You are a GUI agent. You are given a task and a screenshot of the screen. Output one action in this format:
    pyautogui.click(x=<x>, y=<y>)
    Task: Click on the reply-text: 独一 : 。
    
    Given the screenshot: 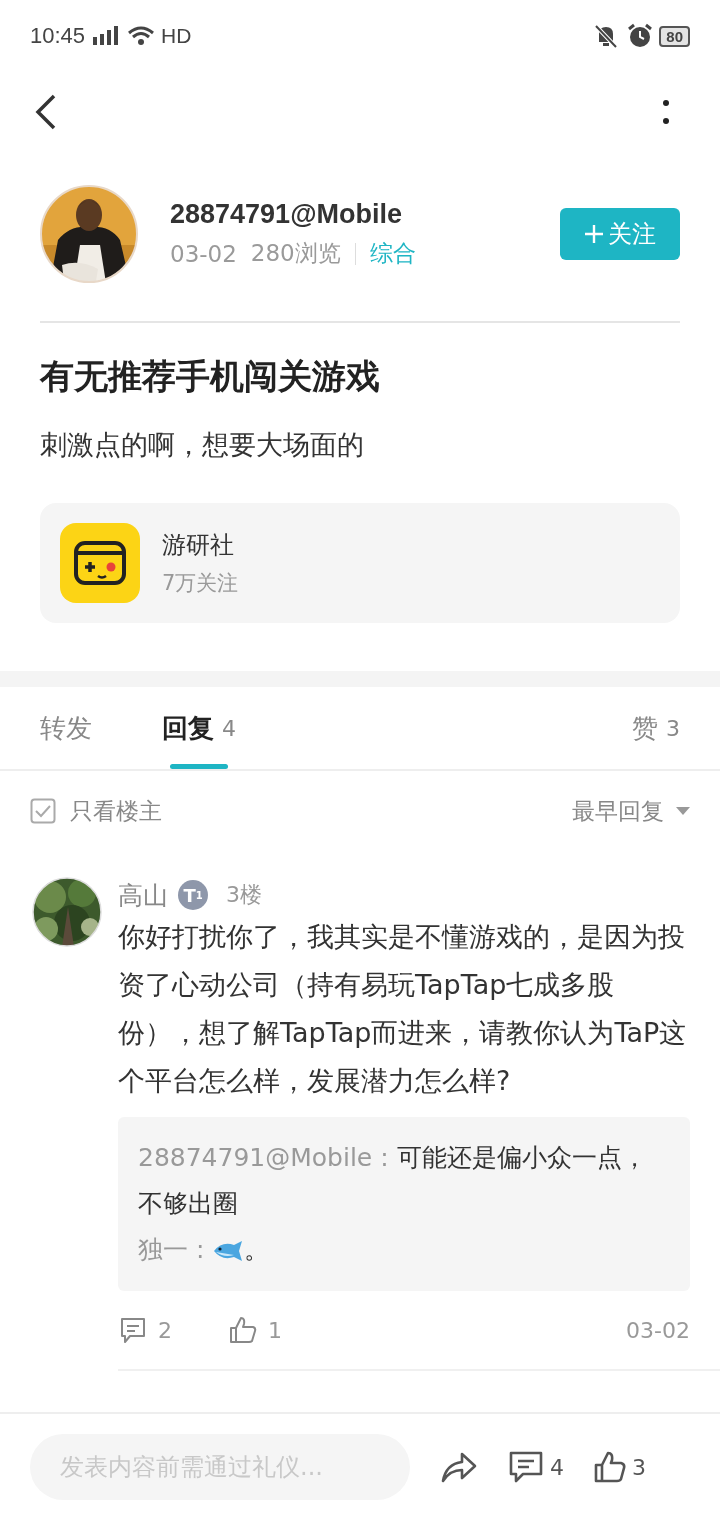 What is the action you would take?
    pyautogui.click(x=204, y=1250)
    